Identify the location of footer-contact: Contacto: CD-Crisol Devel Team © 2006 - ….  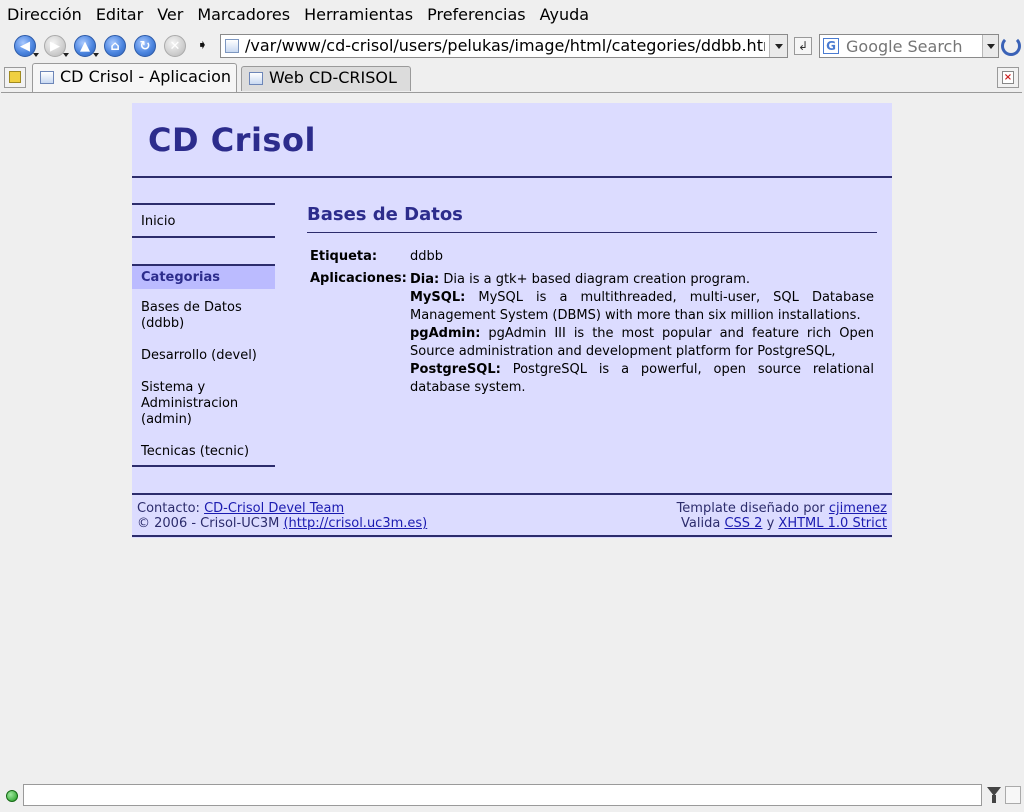
(282, 516).